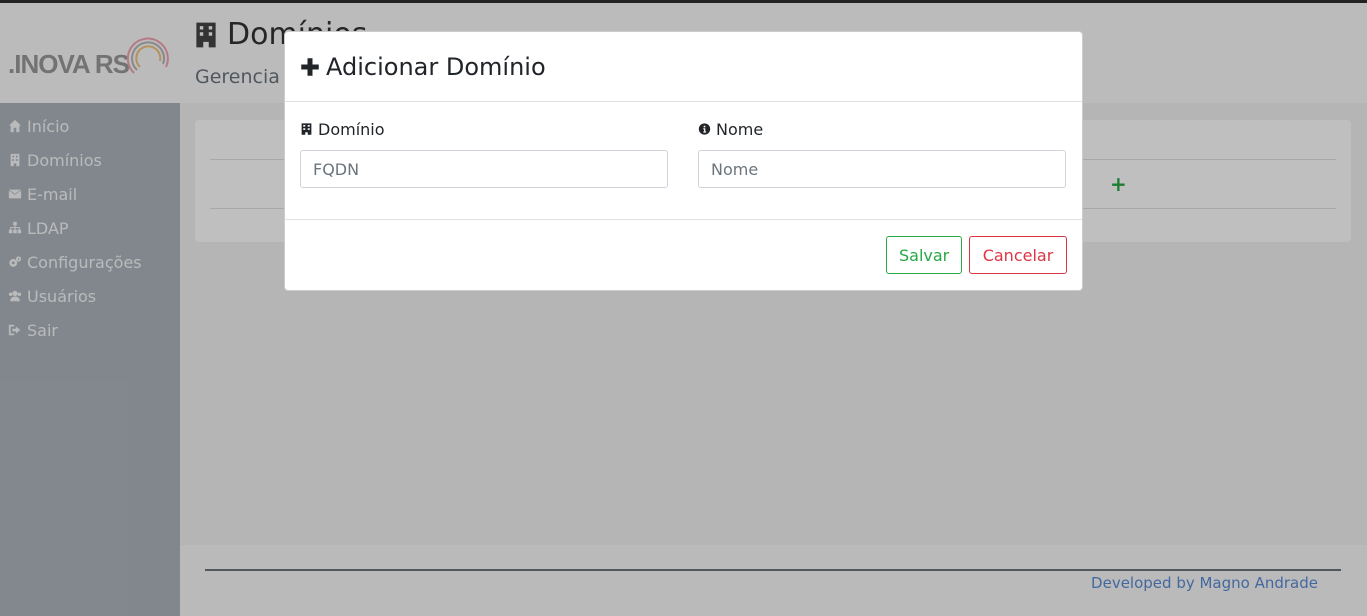  What do you see at coordinates (1018, 255) in the screenshot?
I see `cancel-button: Cancelar` at bounding box center [1018, 255].